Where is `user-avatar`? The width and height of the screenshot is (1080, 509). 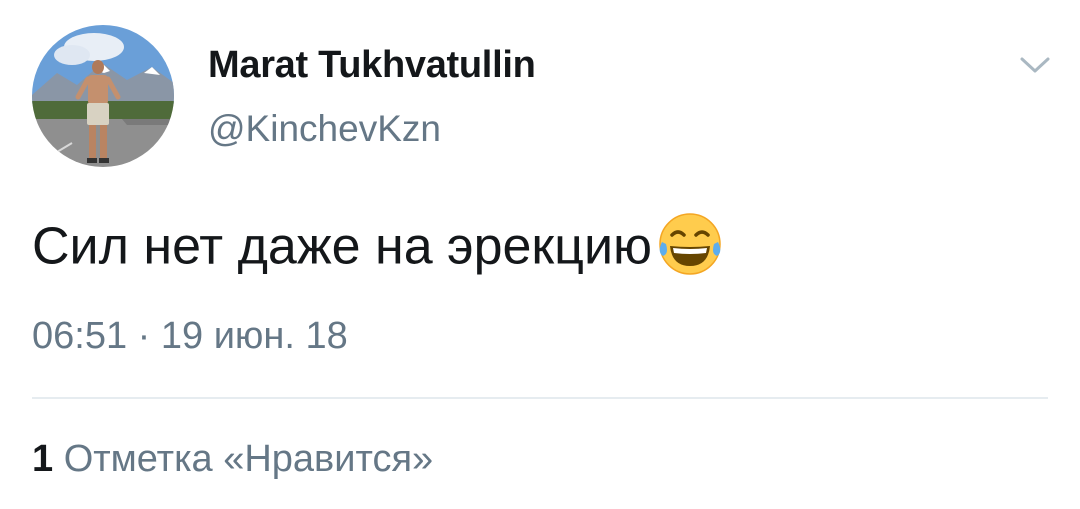
user-avatar is located at coordinates (103, 96).